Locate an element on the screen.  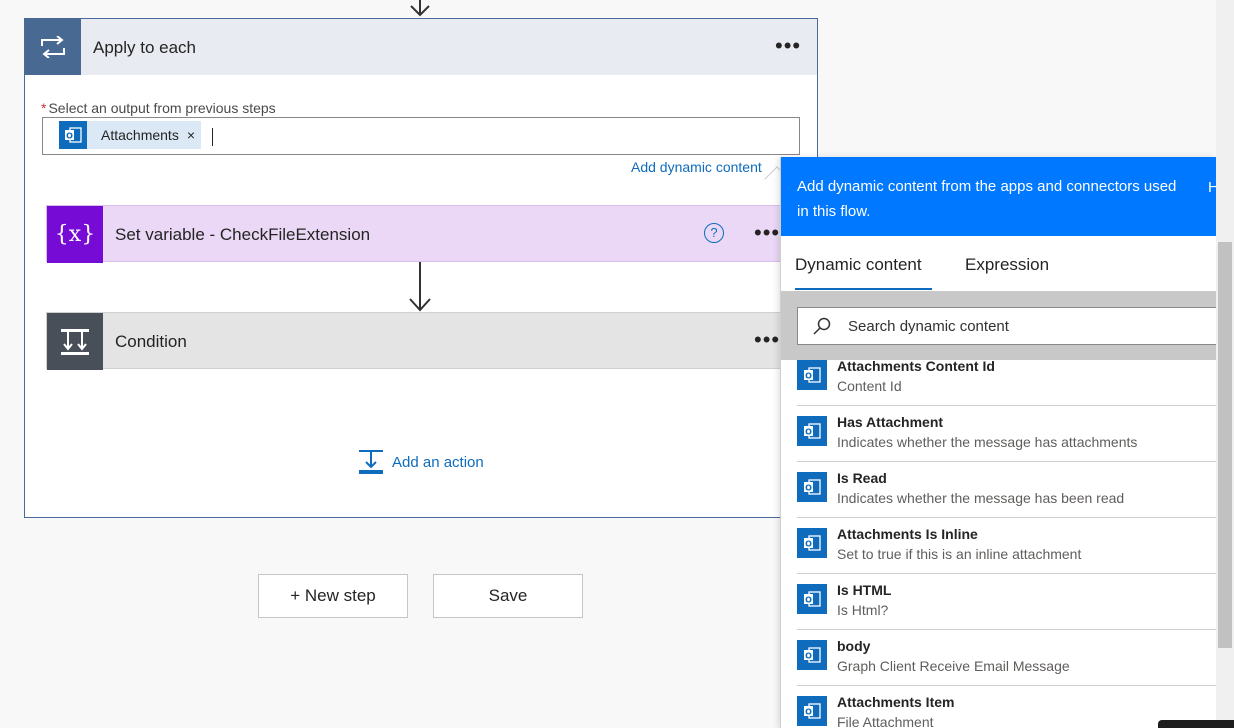
item-desc: File Attachment is located at coordinates (885, 721).